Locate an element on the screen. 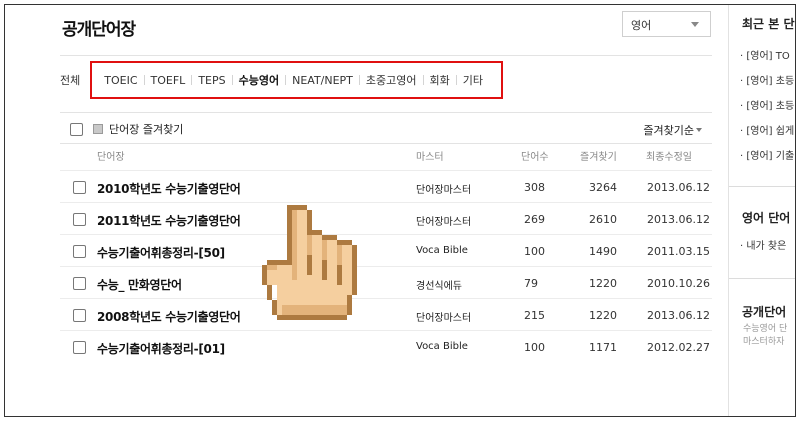  wordbook-name-link: 2008학년도 수능기출영단어 is located at coordinates (169, 316).